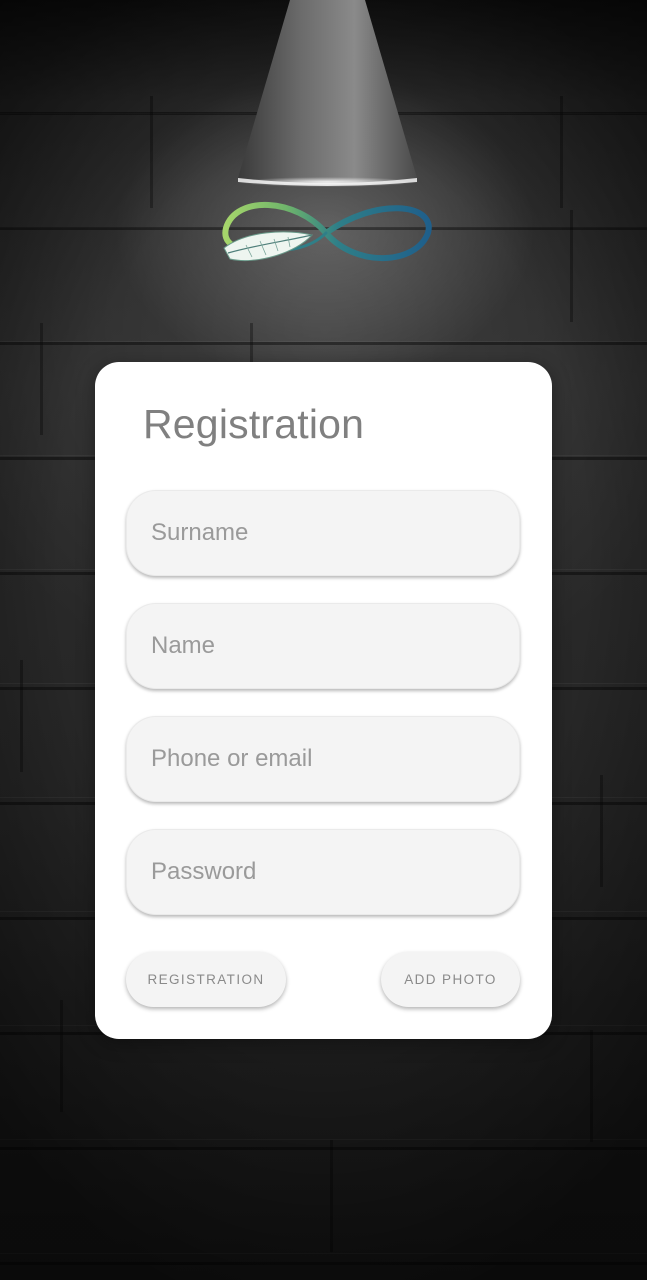  Describe the element at coordinates (206, 979) in the screenshot. I see `registration-button: REGISTRATION` at that location.